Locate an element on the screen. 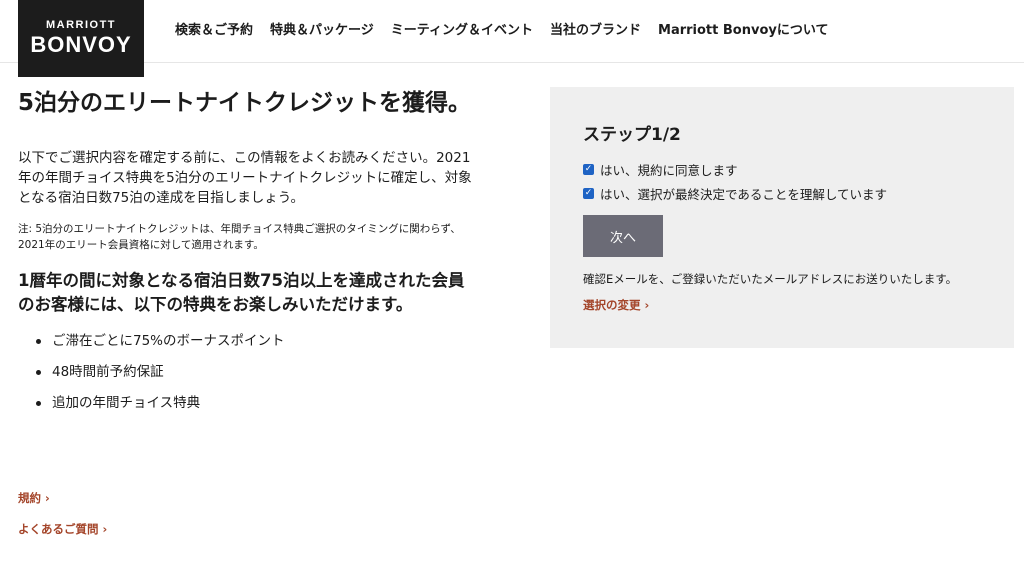 The image size is (1024, 574). final-decision-label: はい、選択が最終決定であることを理解しています is located at coordinates (744, 194).